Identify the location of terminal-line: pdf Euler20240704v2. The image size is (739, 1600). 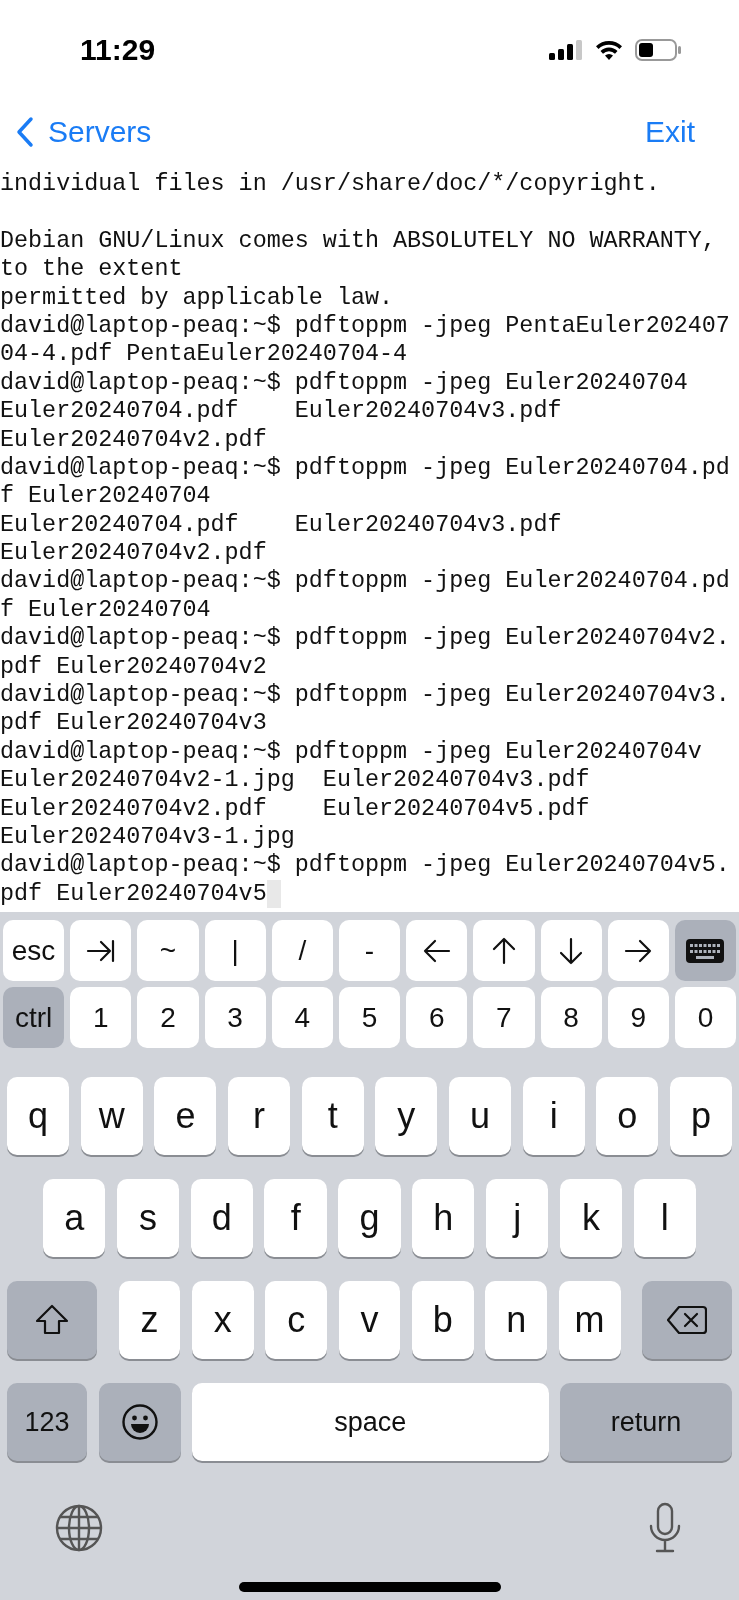
(133, 667).